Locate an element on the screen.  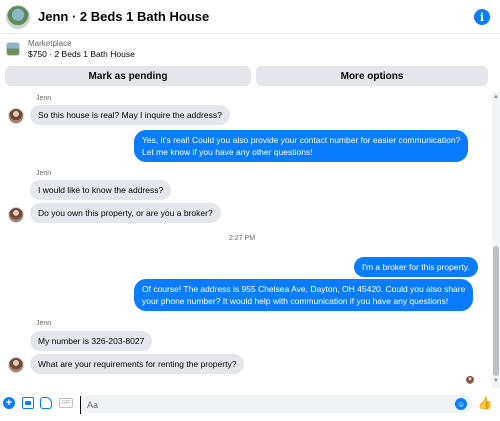
message-input-wrapper is located at coordinates (276, 404).